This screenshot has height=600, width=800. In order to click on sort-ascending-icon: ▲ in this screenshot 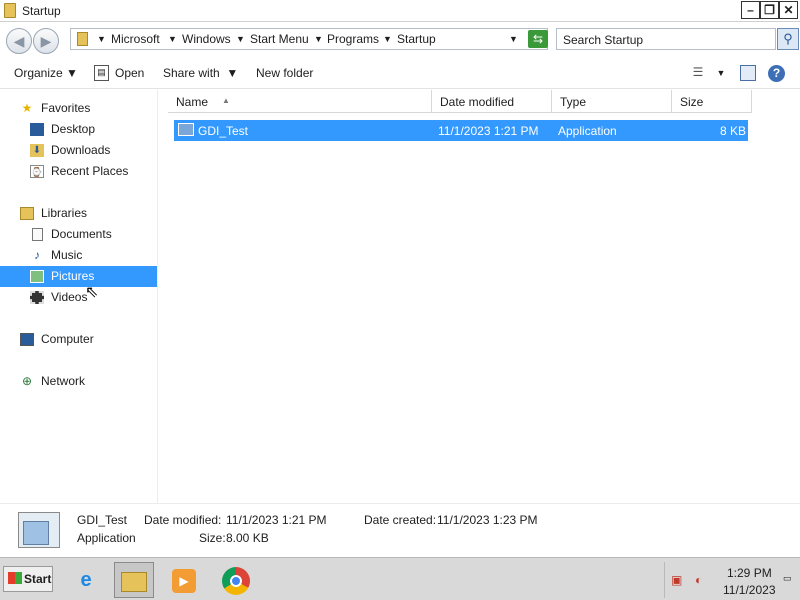, I will do `click(226, 100)`.